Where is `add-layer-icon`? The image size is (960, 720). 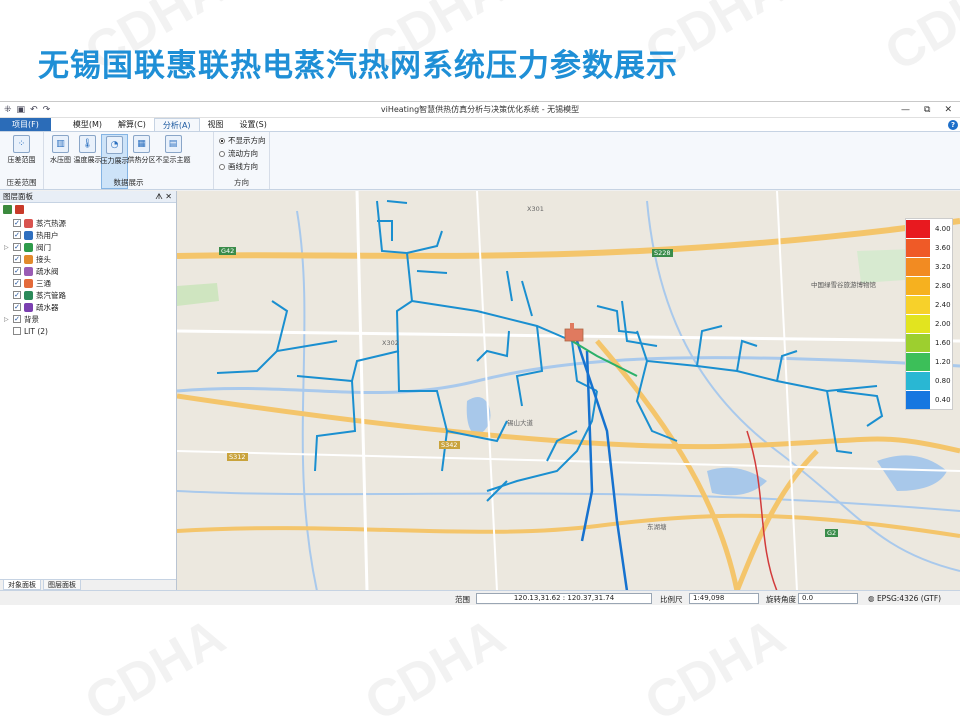
add-layer-icon is located at coordinates (7, 209).